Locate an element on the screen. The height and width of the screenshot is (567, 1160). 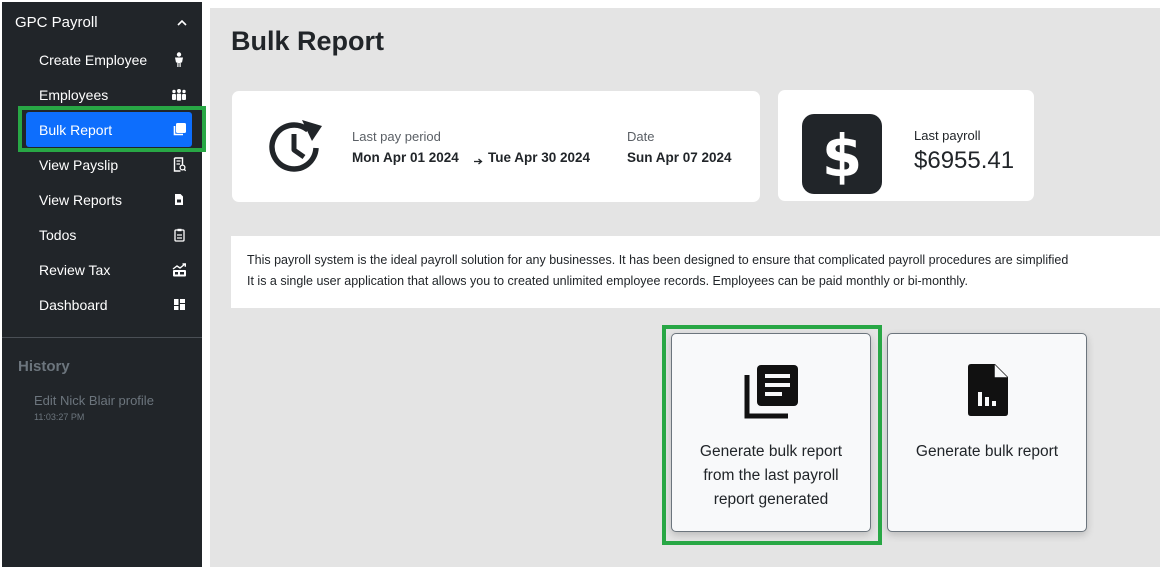
sidebar-item-create-employee: Create Employee is located at coordinates (109, 59).